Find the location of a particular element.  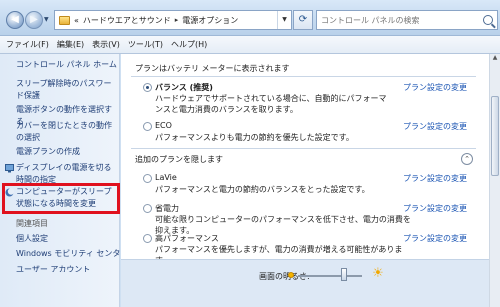

extra-plans-heading: 追加のプランを隠します is located at coordinates (179, 159).